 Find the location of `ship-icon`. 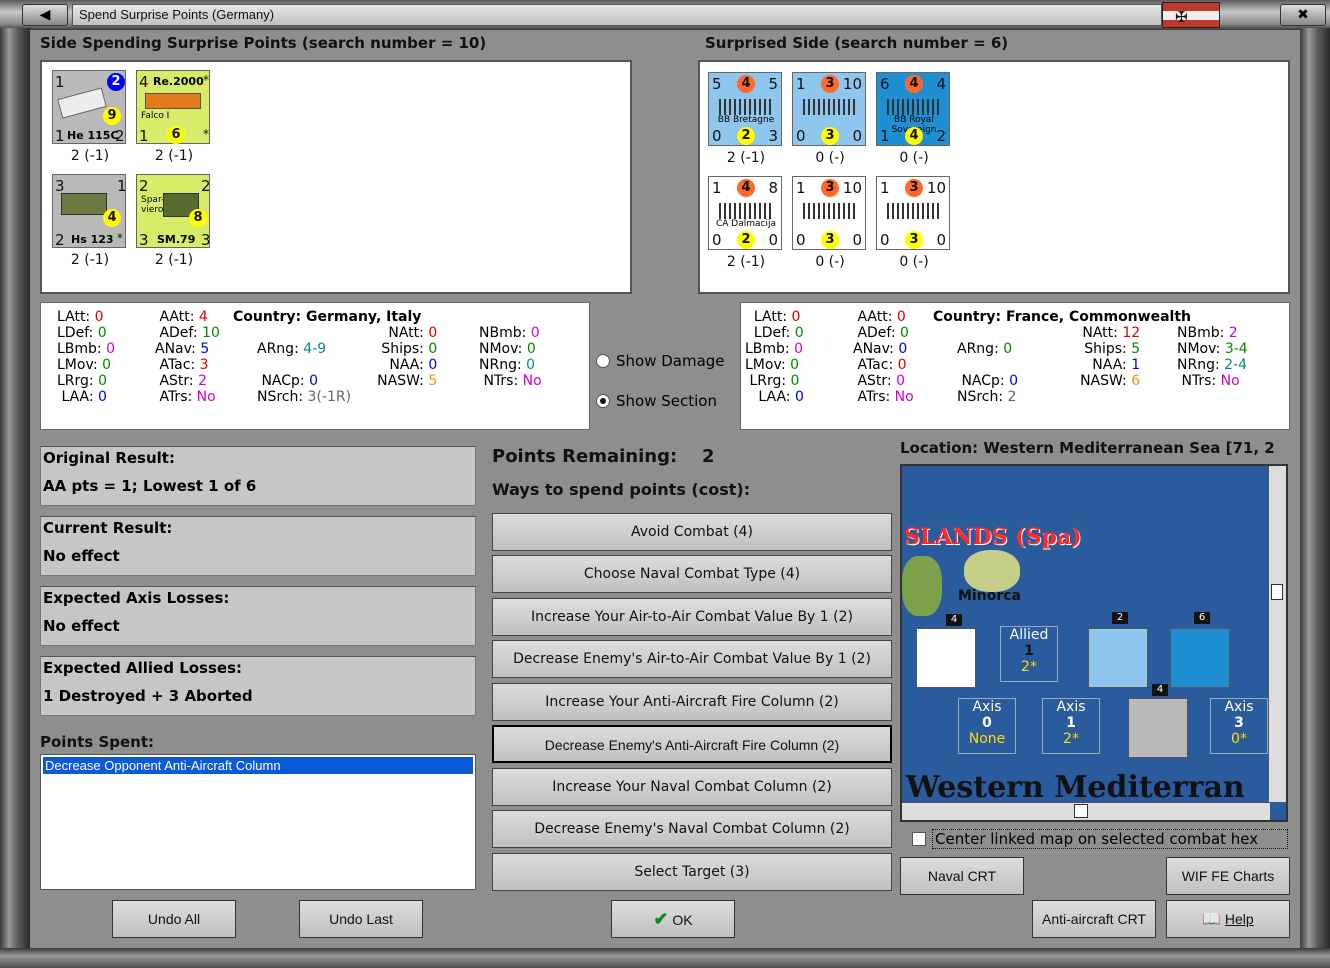

ship-icon is located at coordinates (745, 107).